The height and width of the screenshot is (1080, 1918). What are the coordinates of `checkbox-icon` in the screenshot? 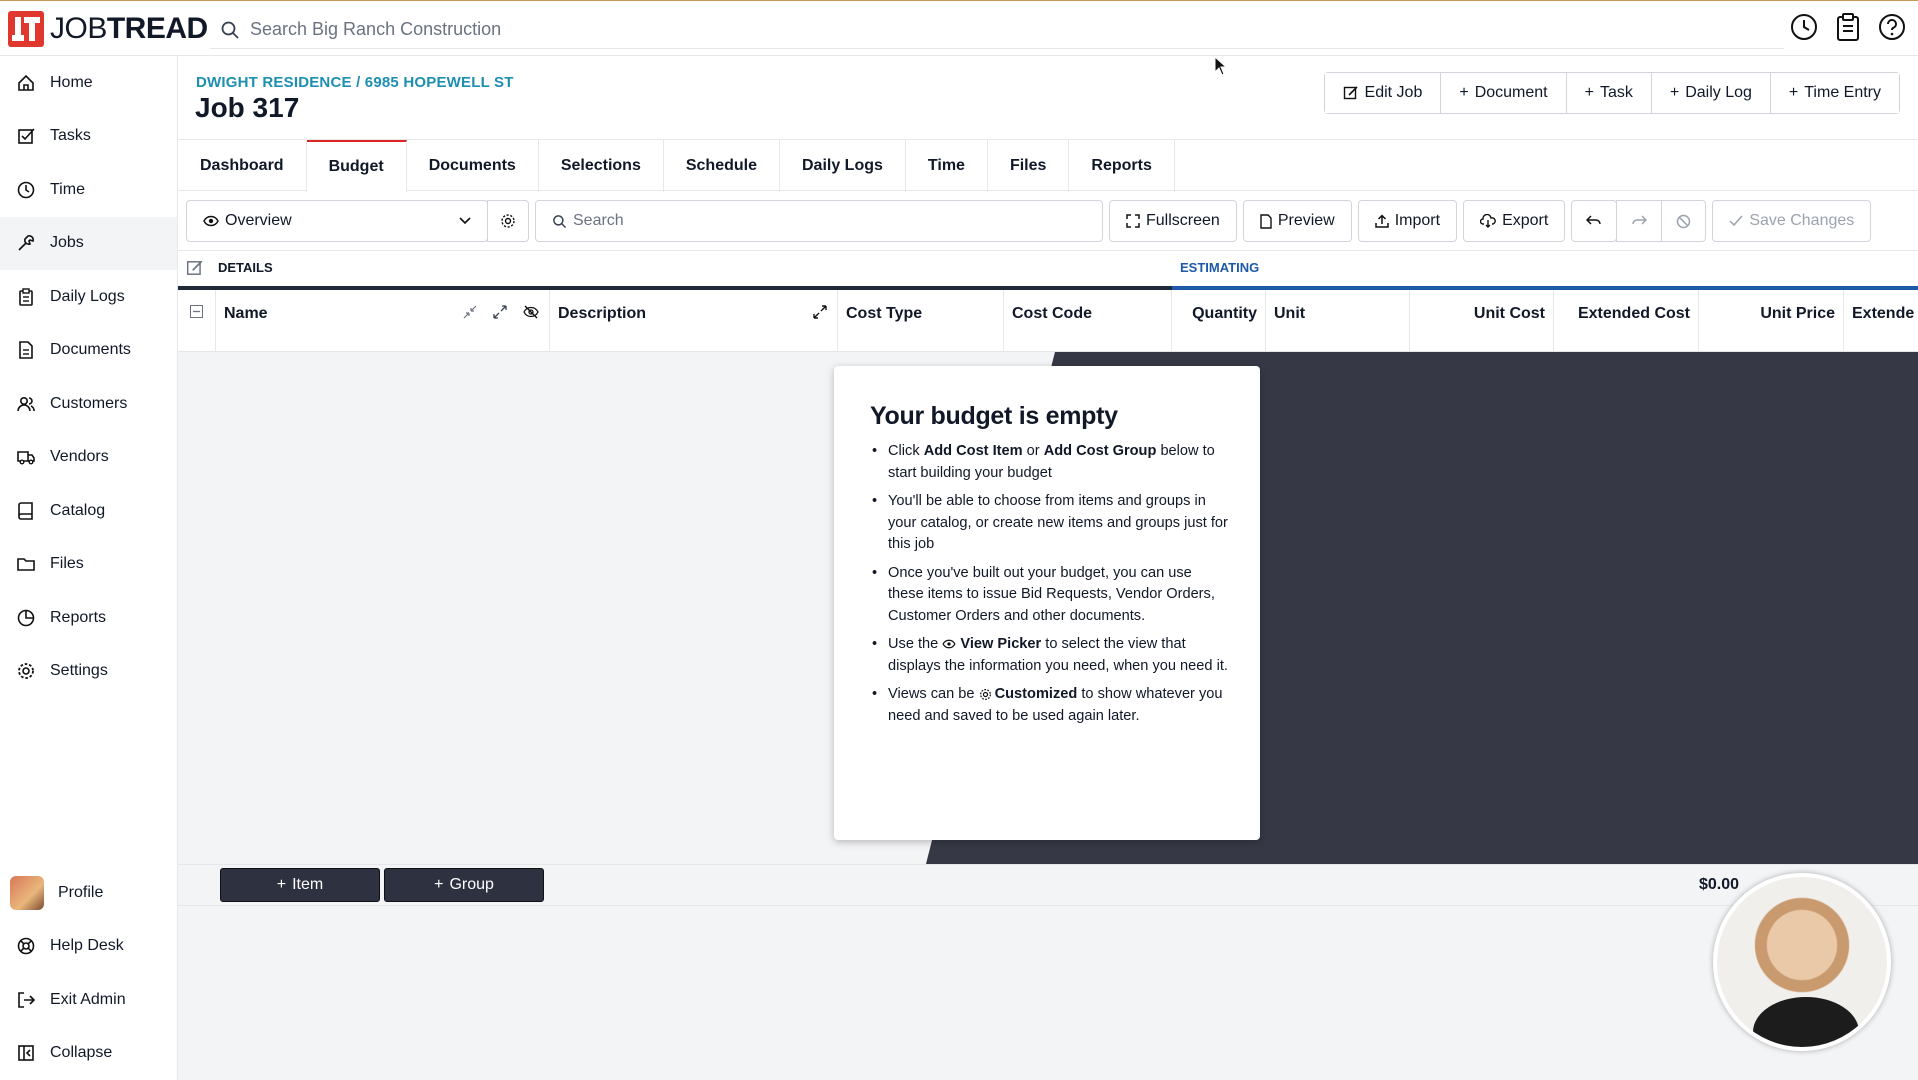 It's located at (26, 136).